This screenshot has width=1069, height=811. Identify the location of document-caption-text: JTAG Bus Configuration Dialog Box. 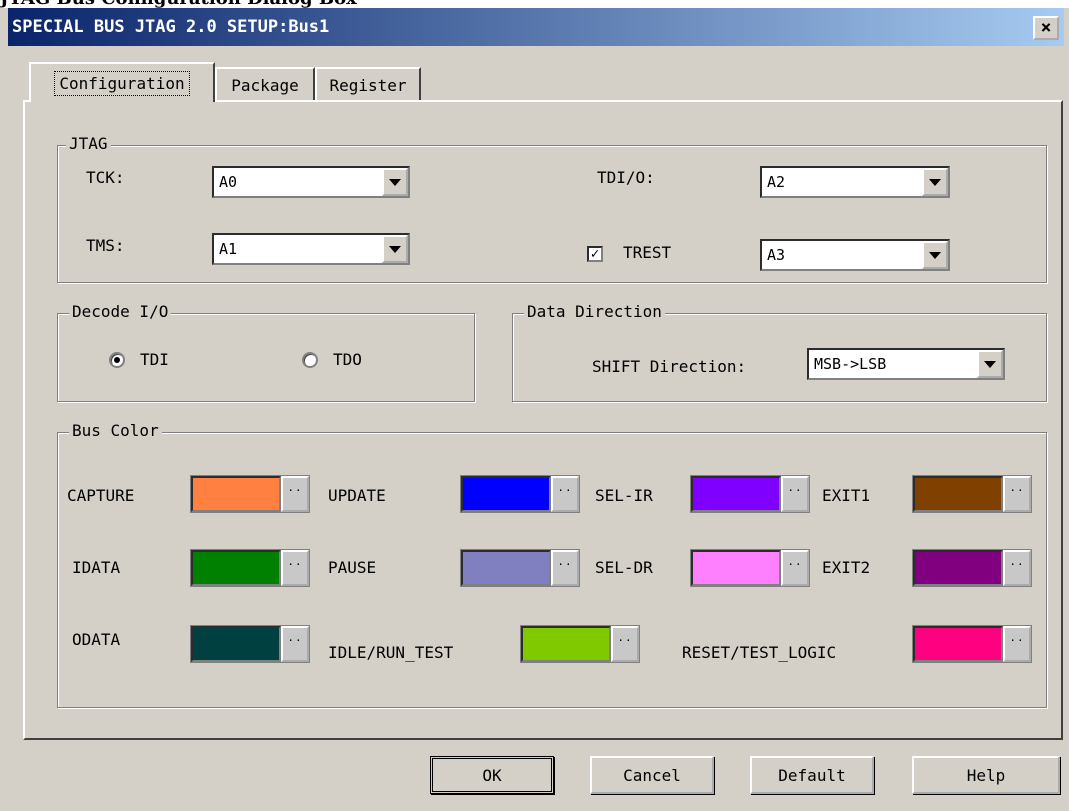
(178, 4).